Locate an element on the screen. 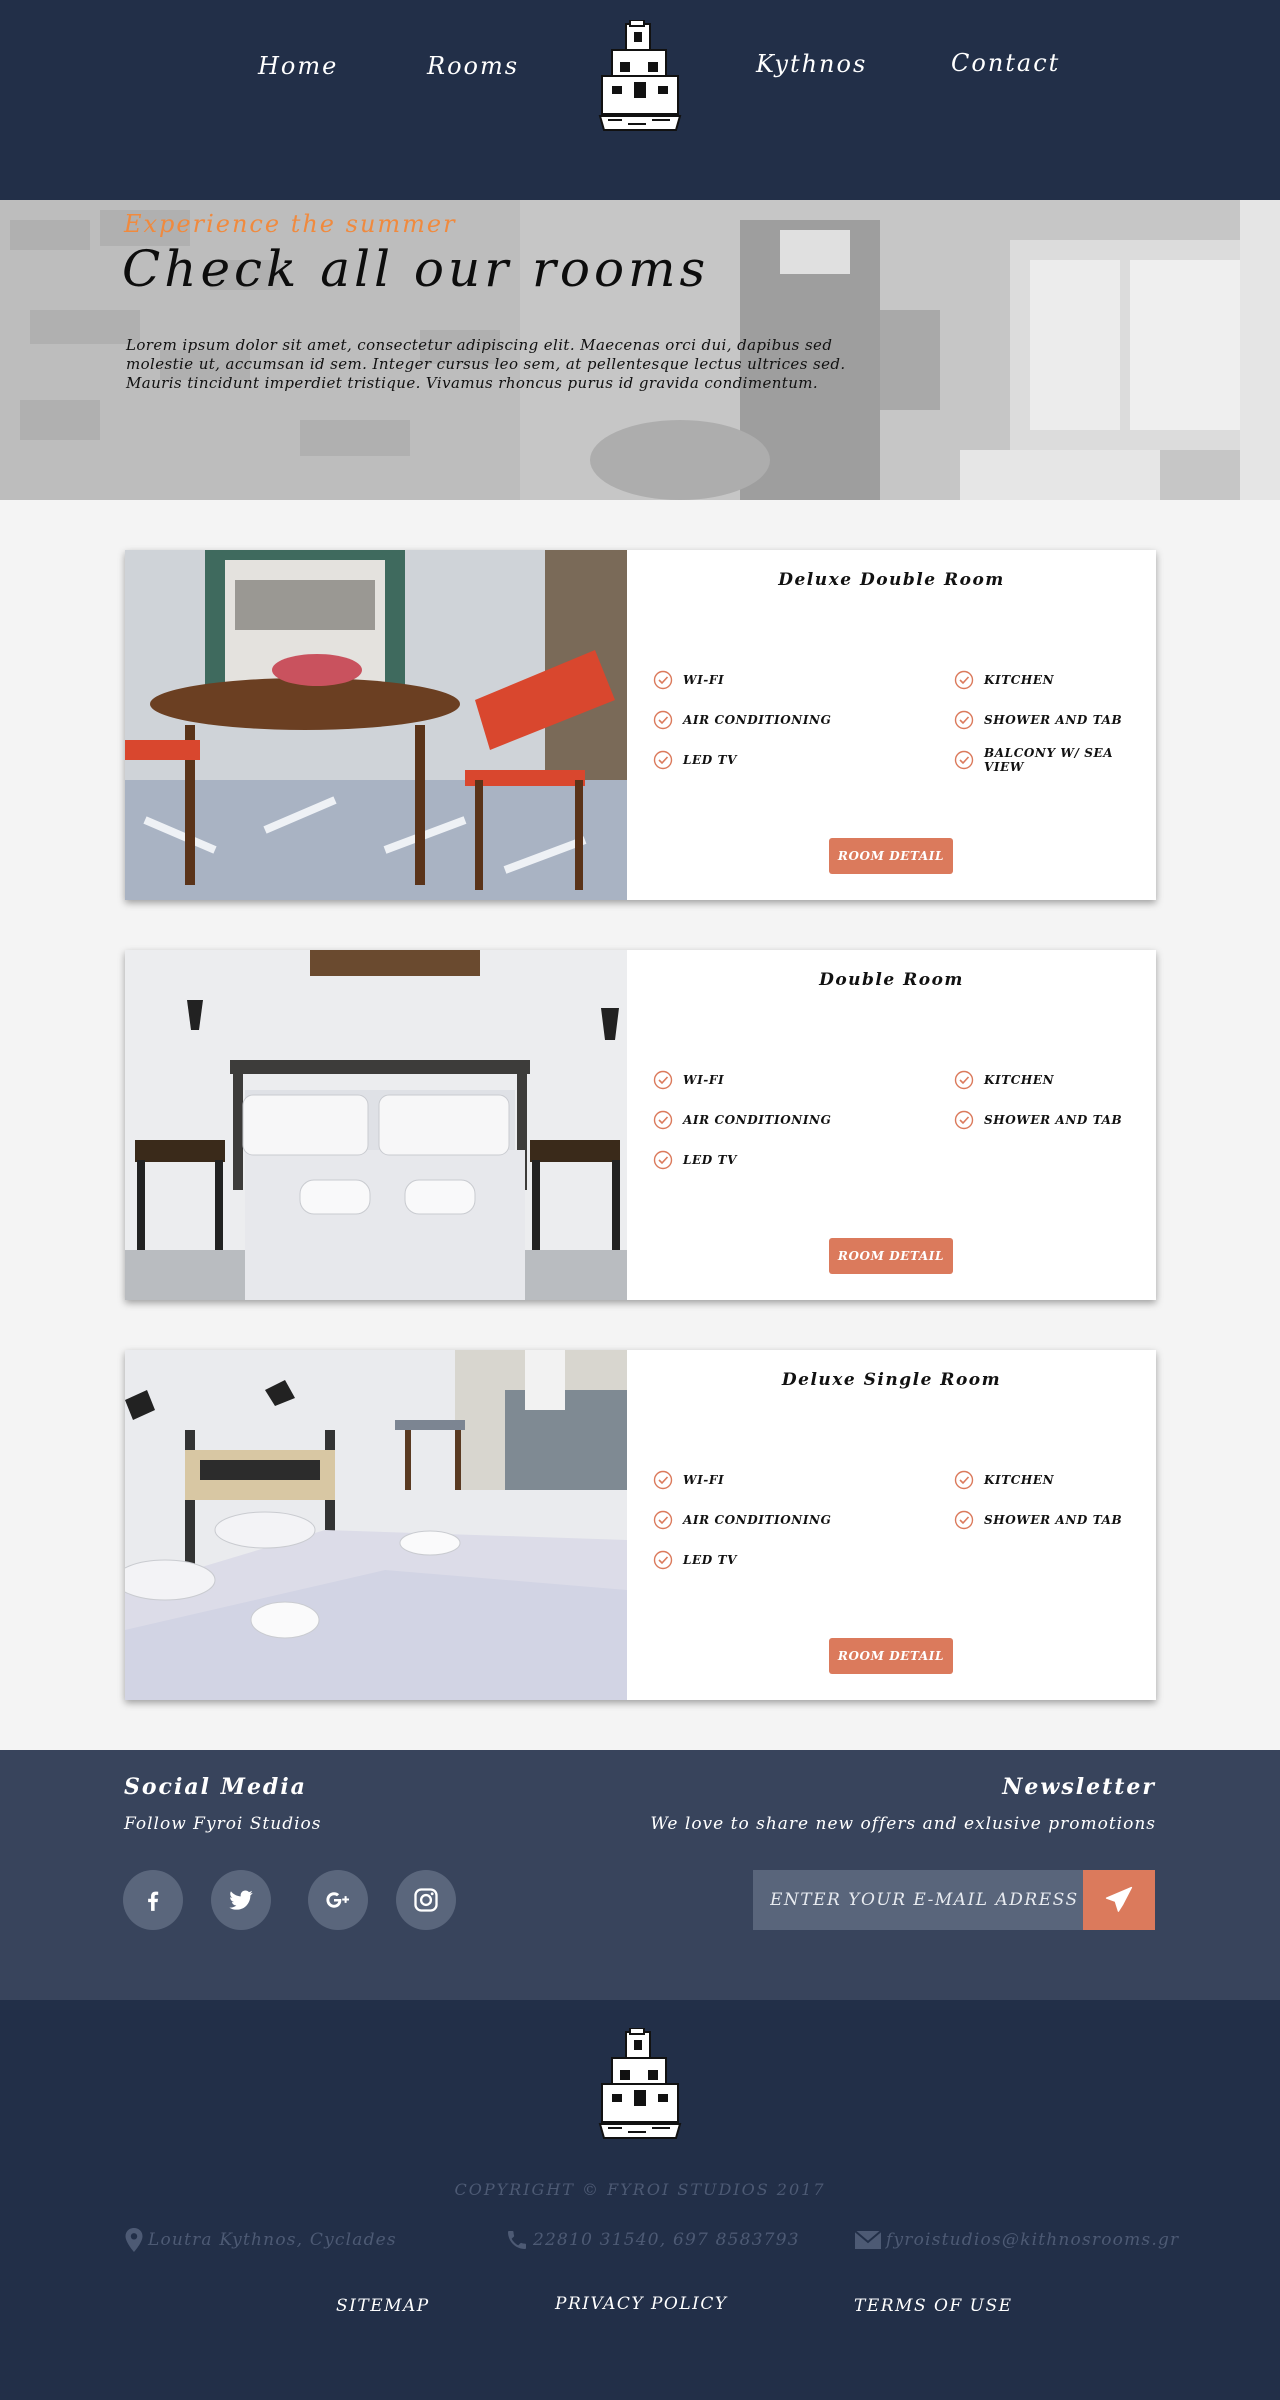 The height and width of the screenshot is (2400, 1280). footer-link-terms-of-use: TERMS OF USE is located at coordinates (933, 2306).